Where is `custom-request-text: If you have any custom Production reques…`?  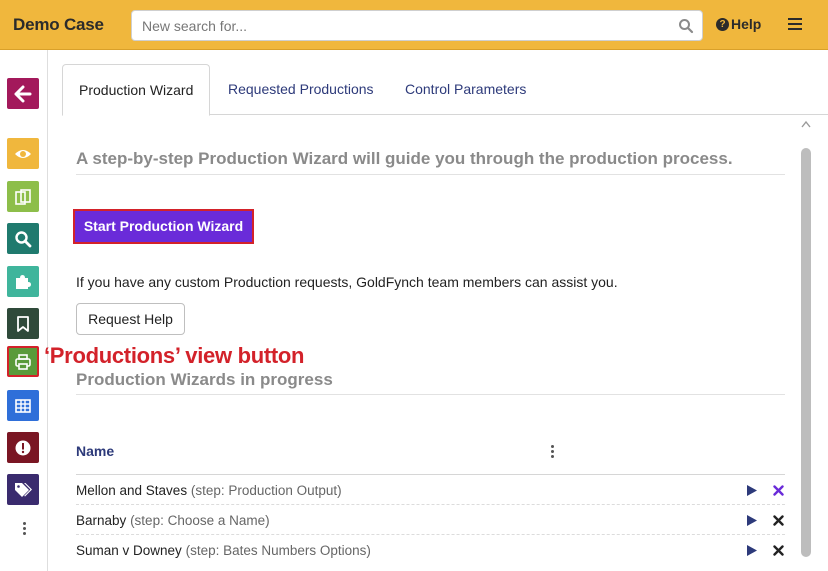
custom-request-text: If you have any custom Production reques… is located at coordinates (347, 282).